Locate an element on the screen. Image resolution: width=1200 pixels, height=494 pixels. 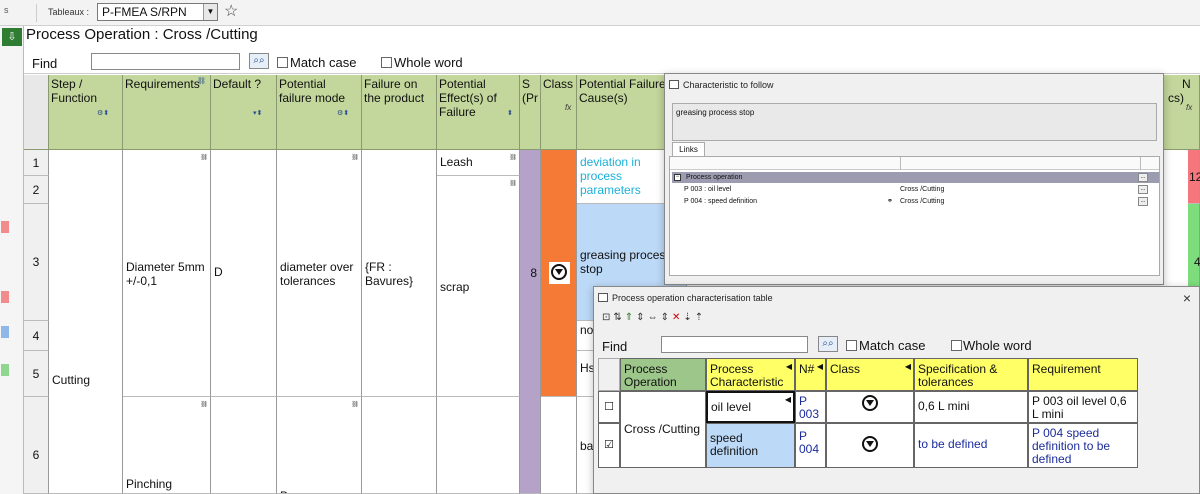
col-header-requirements: Requirements ⛓ is located at coordinates (167, 112).